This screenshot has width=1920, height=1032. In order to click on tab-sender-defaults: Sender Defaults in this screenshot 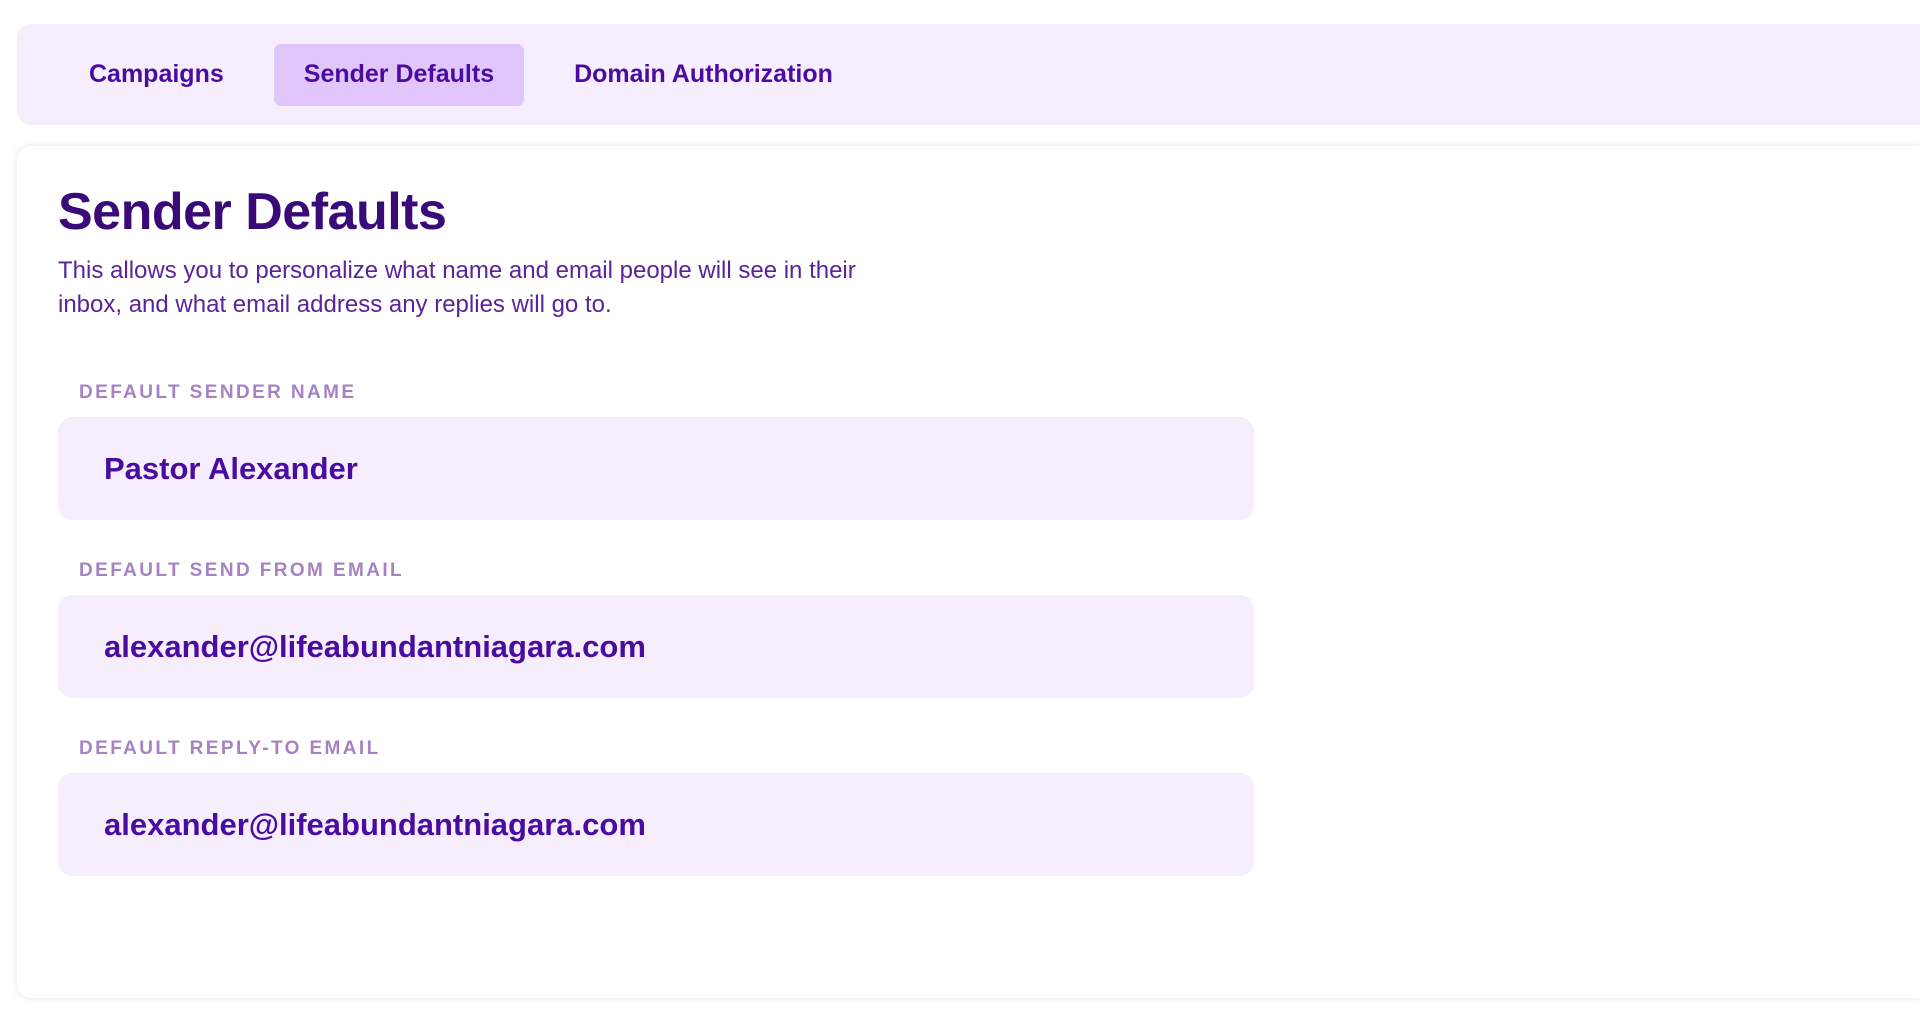, I will do `click(399, 74)`.